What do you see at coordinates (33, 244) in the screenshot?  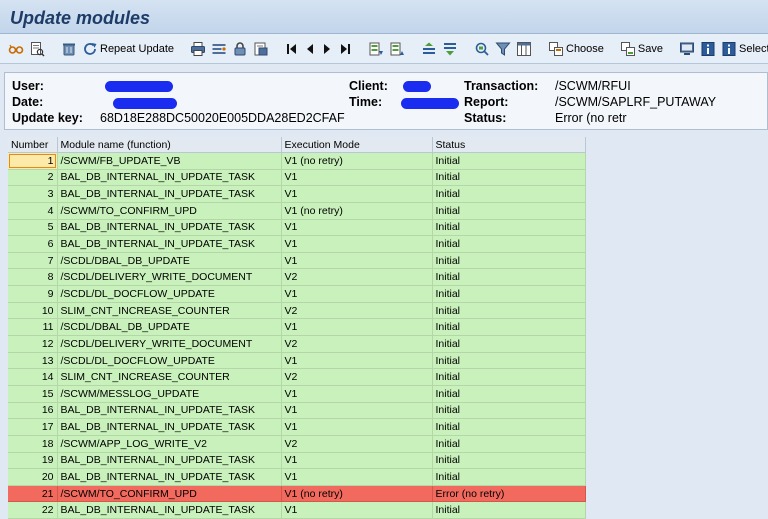 I see `cell-number: 6` at bounding box center [33, 244].